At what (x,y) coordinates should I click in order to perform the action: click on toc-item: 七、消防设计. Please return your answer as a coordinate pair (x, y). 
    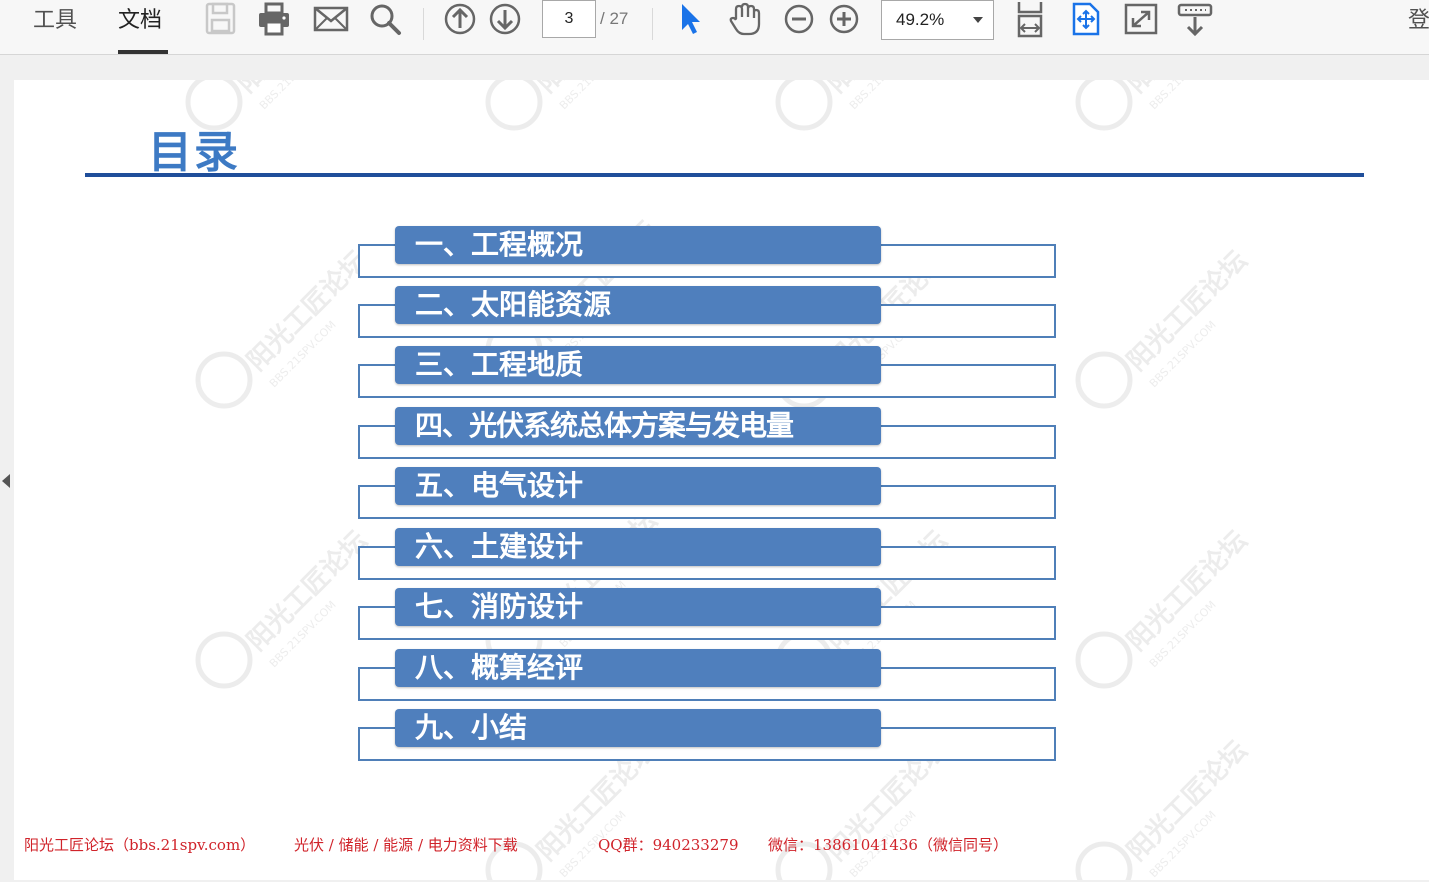
    Looking at the image, I should click on (708, 616).